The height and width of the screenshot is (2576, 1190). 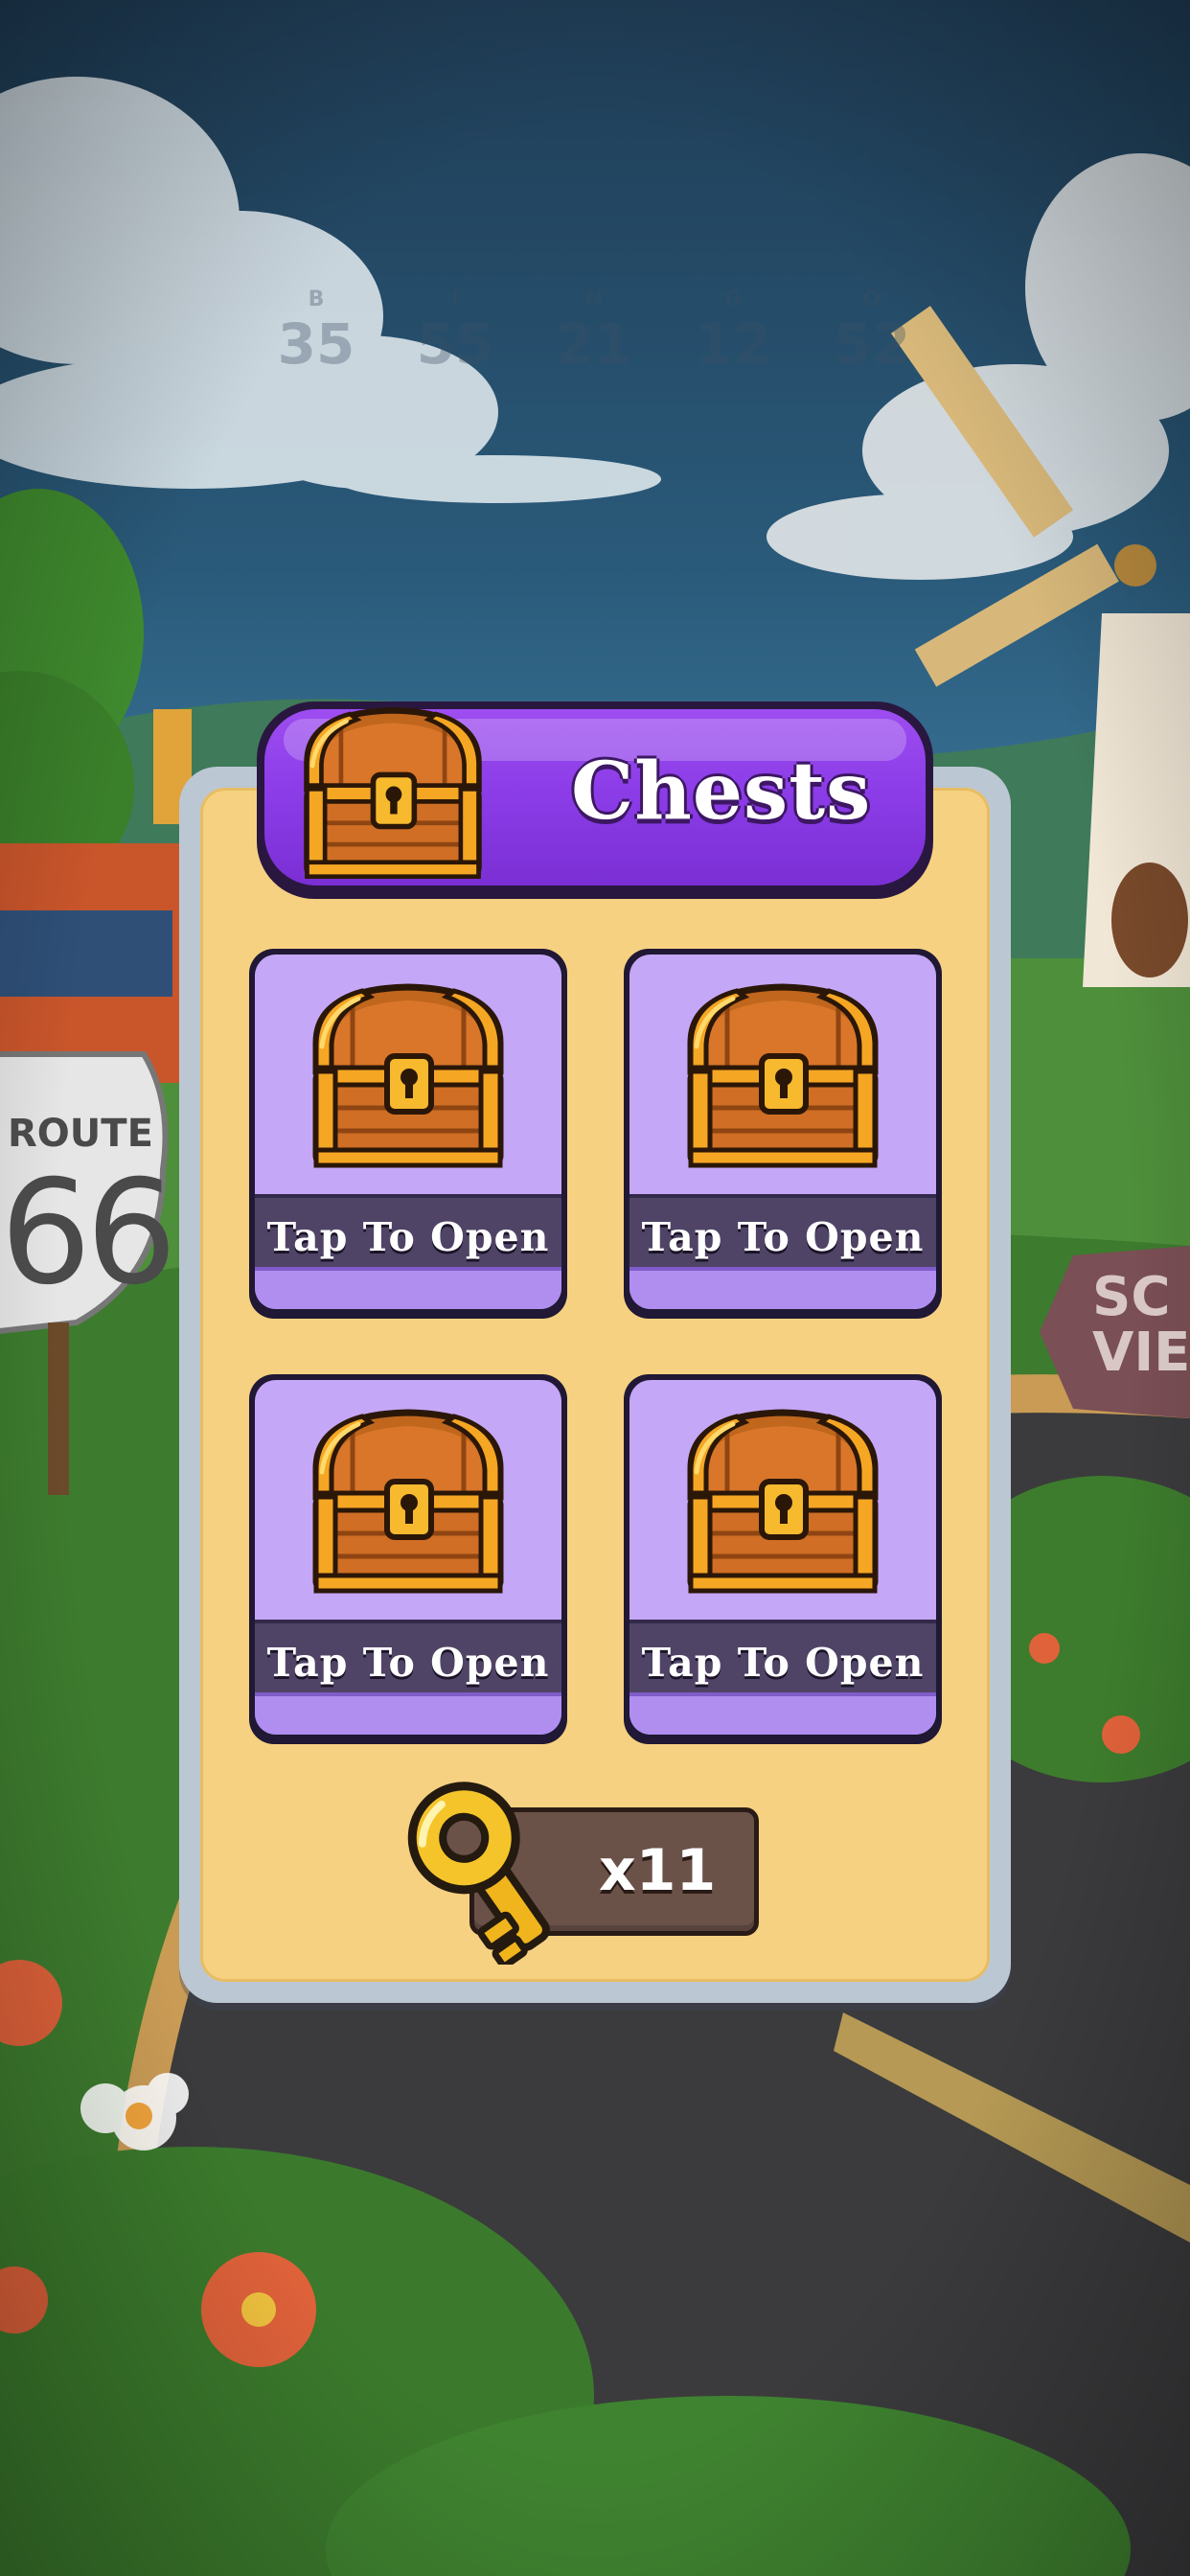 What do you see at coordinates (455, 332) in the screenshot?
I see `bingo-number: I 55` at bounding box center [455, 332].